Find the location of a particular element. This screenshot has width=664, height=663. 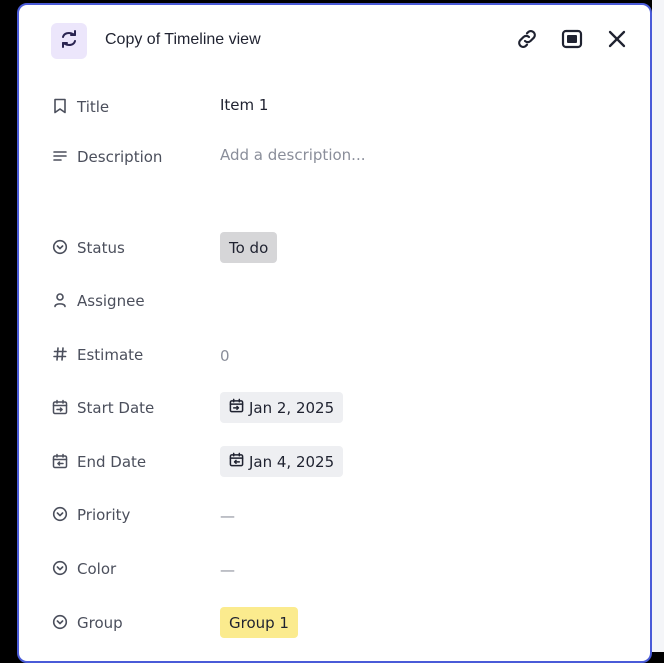

copy-link-button is located at coordinates (527, 41).